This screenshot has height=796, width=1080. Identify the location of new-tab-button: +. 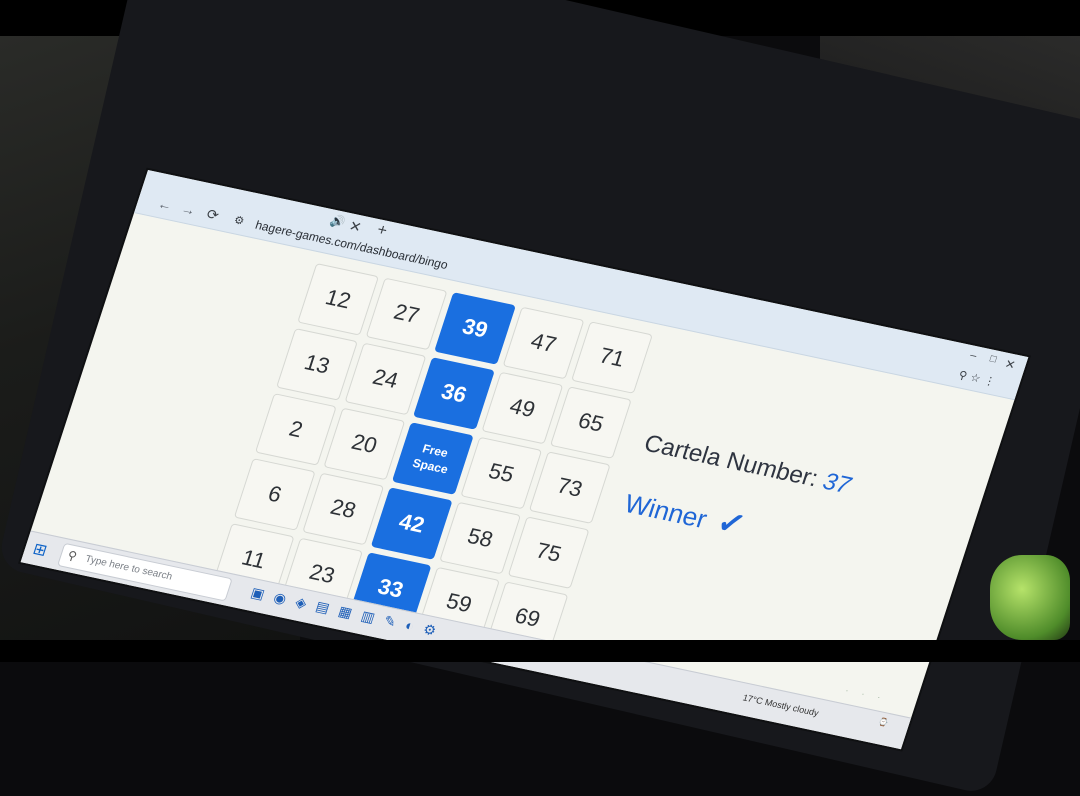
(382, 230).